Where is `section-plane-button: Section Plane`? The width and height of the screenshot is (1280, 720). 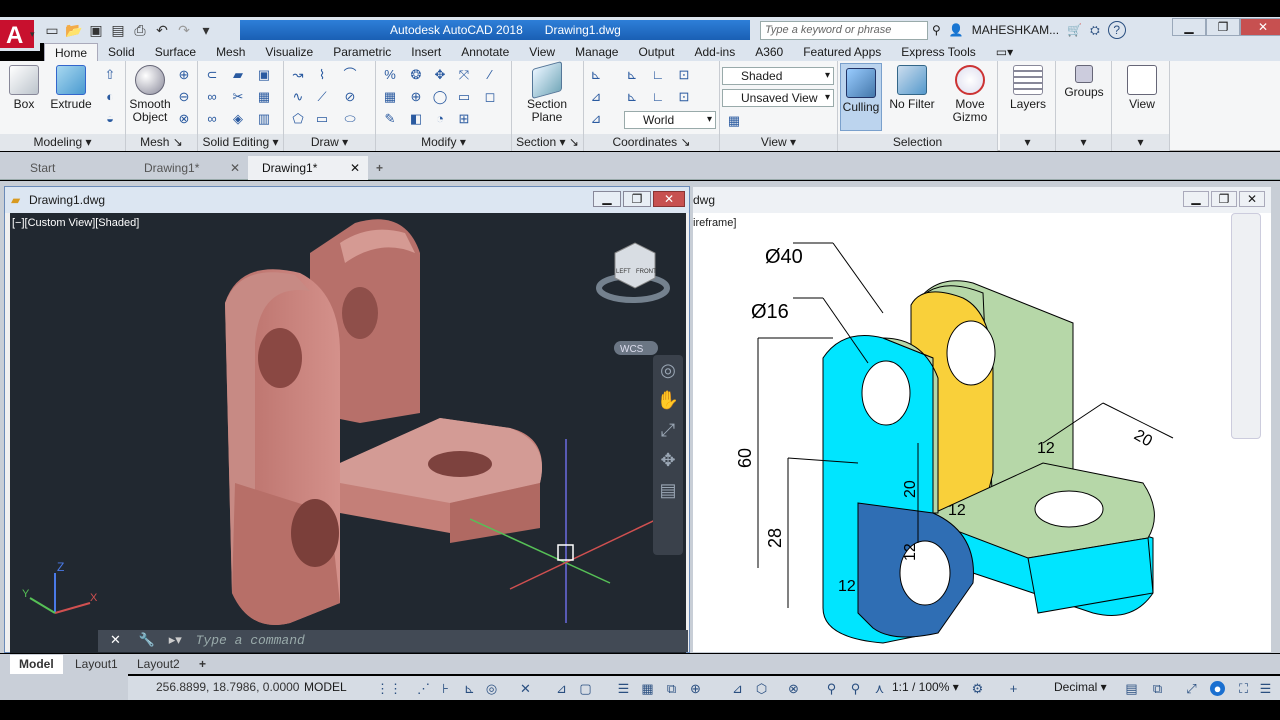 section-plane-button: Section Plane is located at coordinates (547, 92).